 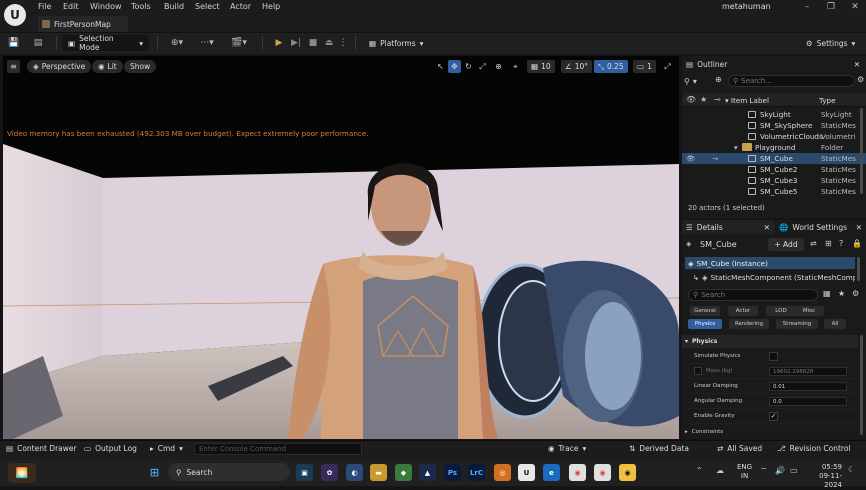 I want to click on outliner-row: SM_Cube2 StaticMes, so click(x=774, y=169).